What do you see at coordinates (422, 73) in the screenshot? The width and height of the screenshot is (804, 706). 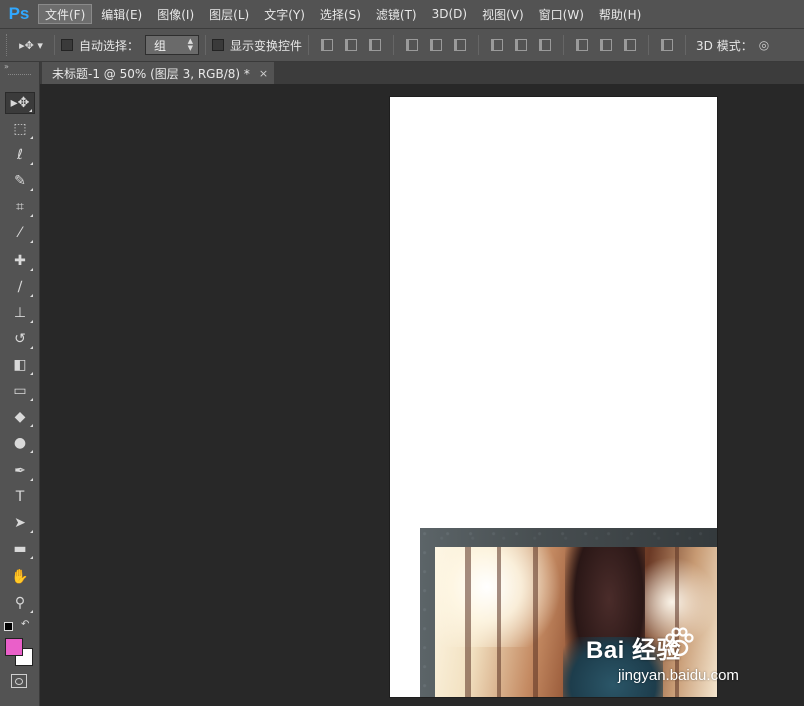 I see `document-tab-bar: 未标题-1 @ 50% (图层 3, RGB/8) * ×` at bounding box center [422, 73].